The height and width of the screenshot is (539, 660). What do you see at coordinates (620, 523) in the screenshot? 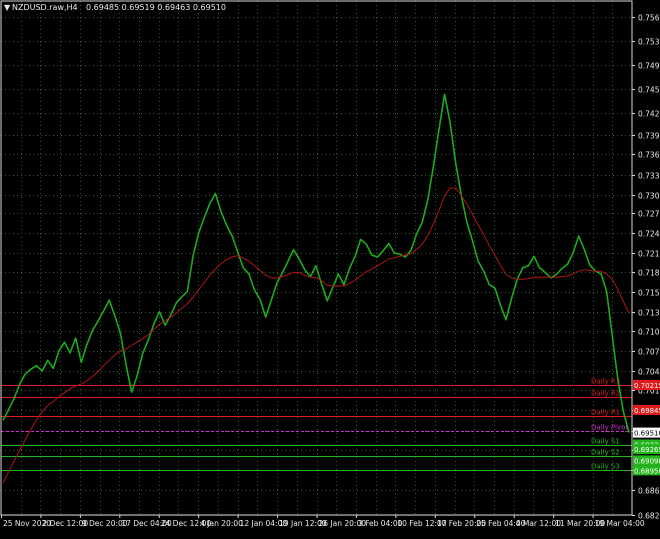
I see `x-tick-label: 19 Mar 04:00` at bounding box center [620, 523].